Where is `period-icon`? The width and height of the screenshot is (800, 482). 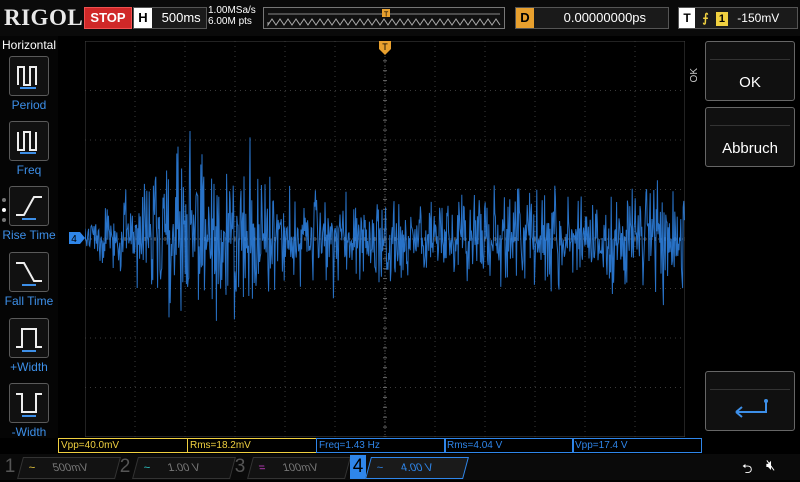
period-icon is located at coordinates (29, 76).